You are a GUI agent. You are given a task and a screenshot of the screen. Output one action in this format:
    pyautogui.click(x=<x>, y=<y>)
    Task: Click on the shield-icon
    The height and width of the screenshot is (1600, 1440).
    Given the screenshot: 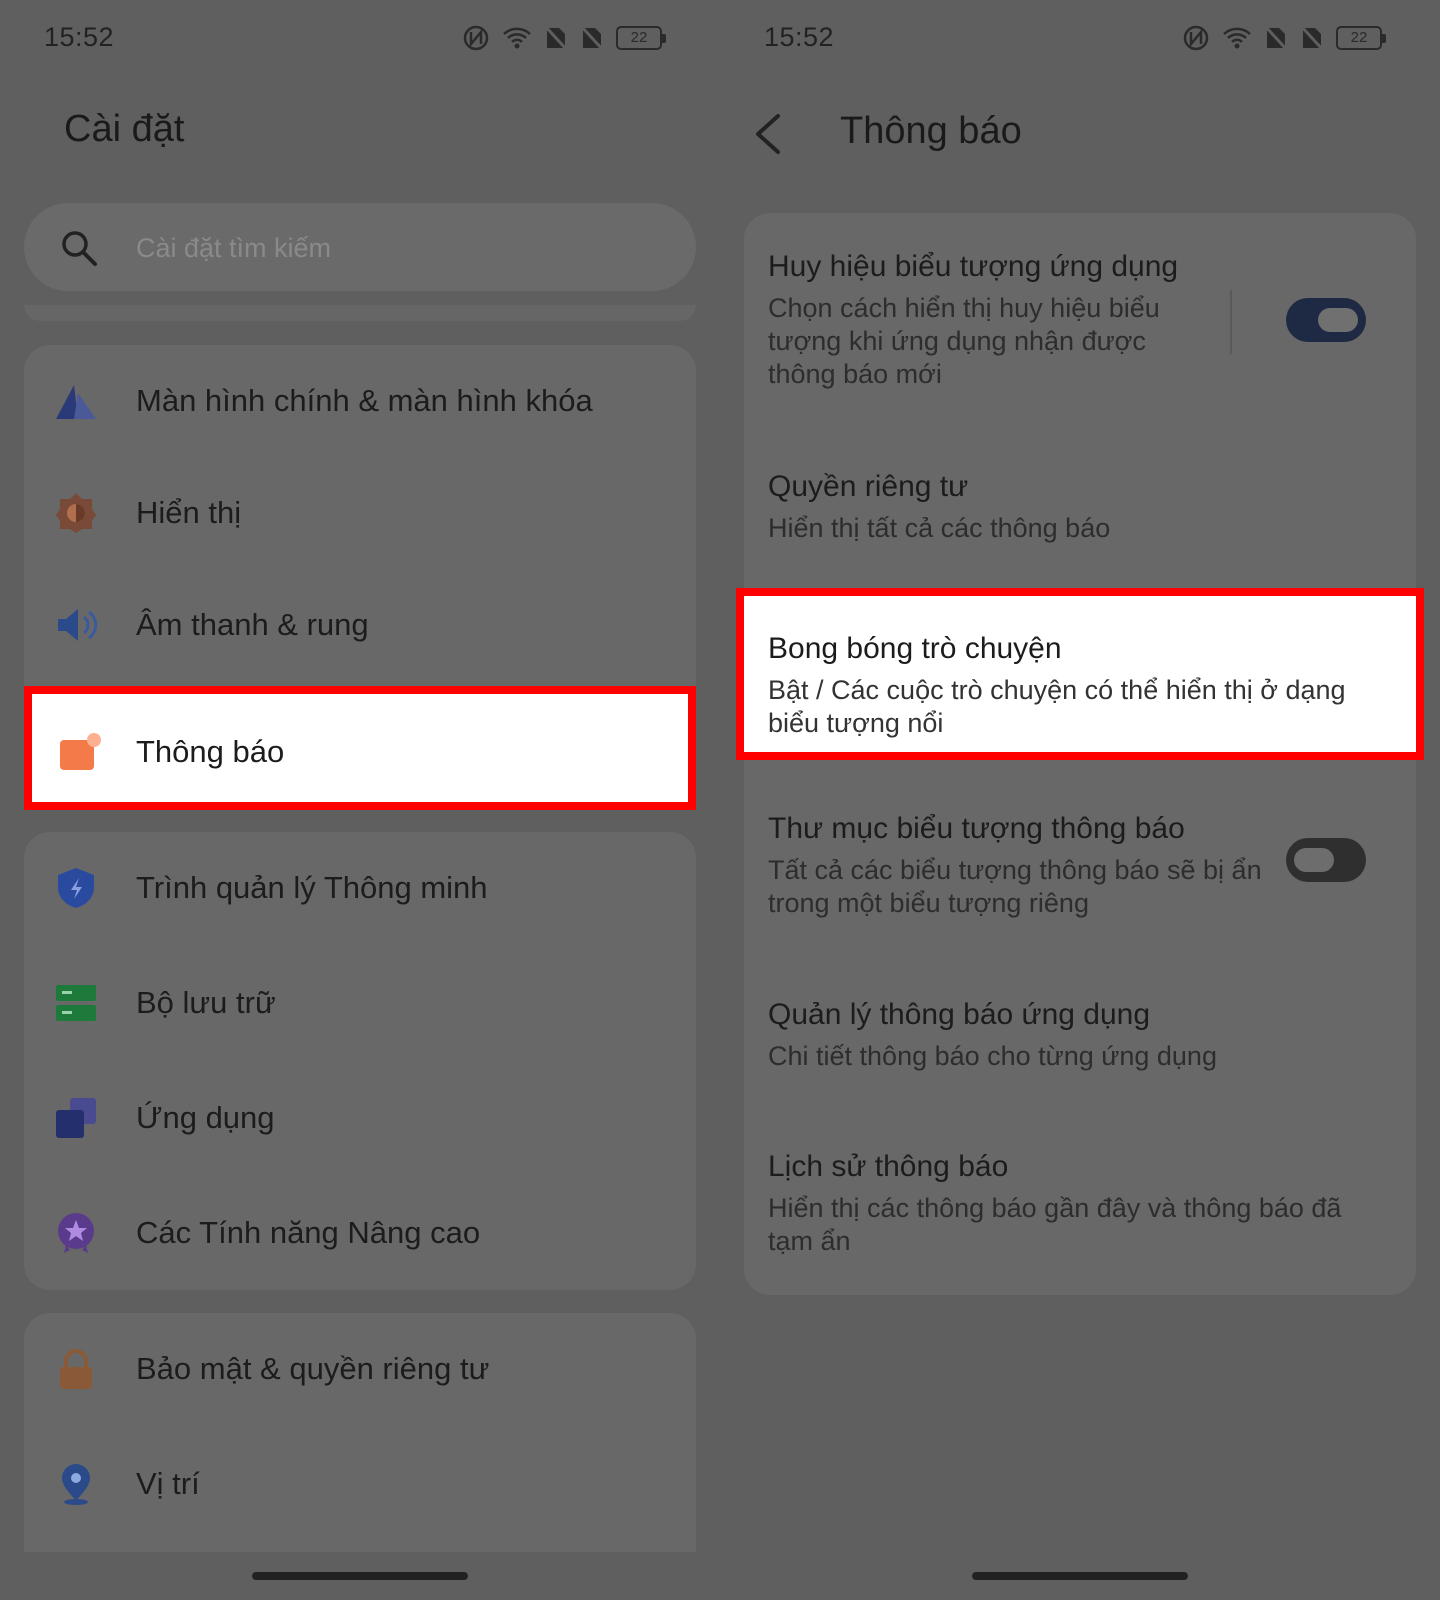 What is the action you would take?
    pyautogui.click(x=76, y=888)
    